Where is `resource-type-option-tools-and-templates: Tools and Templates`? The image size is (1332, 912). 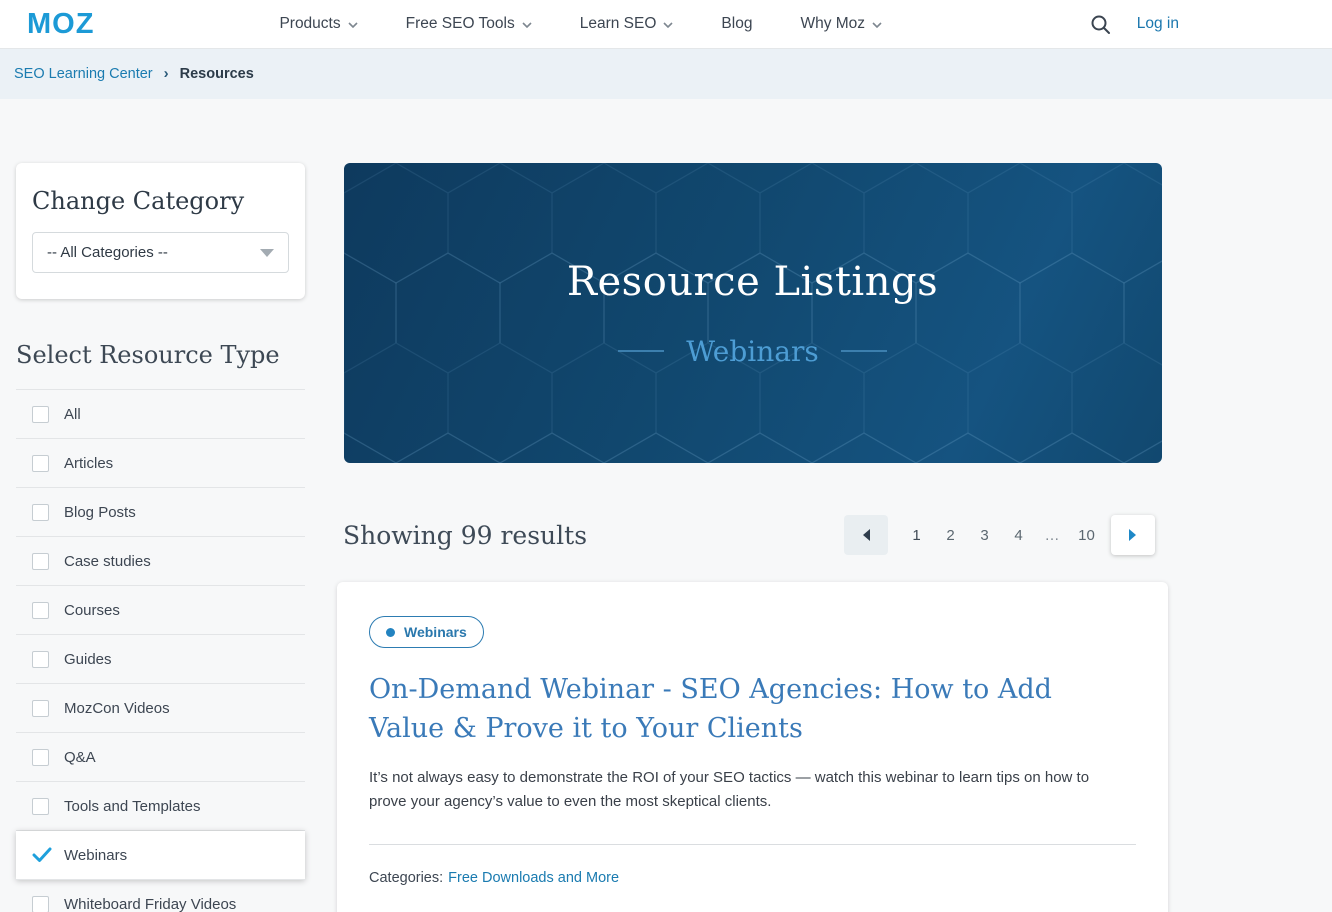
resource-type-option-tools-and-templates: Tools and Templates is located at coordinates (160, 806).